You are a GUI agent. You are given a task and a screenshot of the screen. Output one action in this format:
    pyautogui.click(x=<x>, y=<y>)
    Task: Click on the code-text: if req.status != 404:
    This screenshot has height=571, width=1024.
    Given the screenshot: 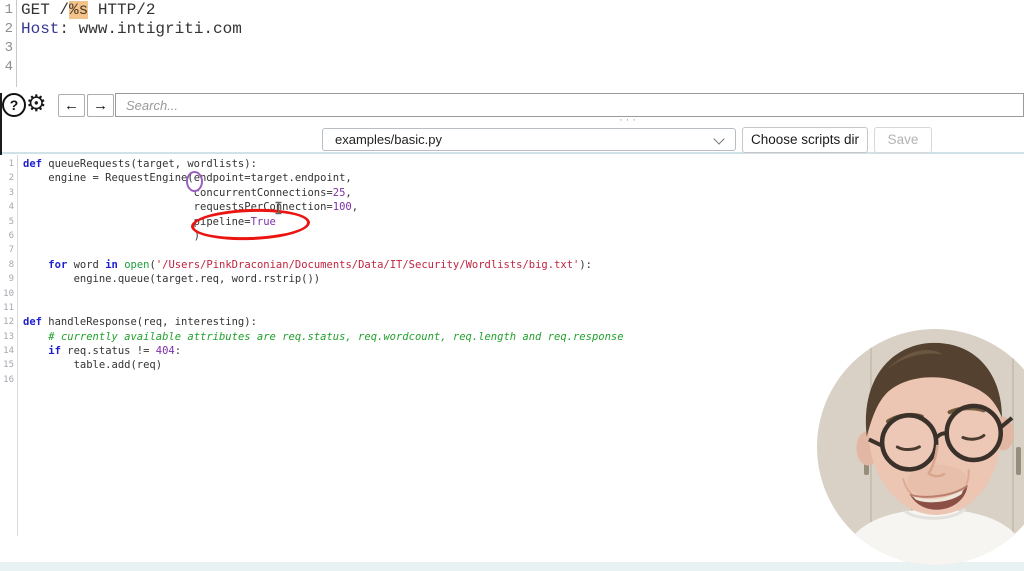 What is the action you would take?
    pyautogui.click(x=115, y=351)
    